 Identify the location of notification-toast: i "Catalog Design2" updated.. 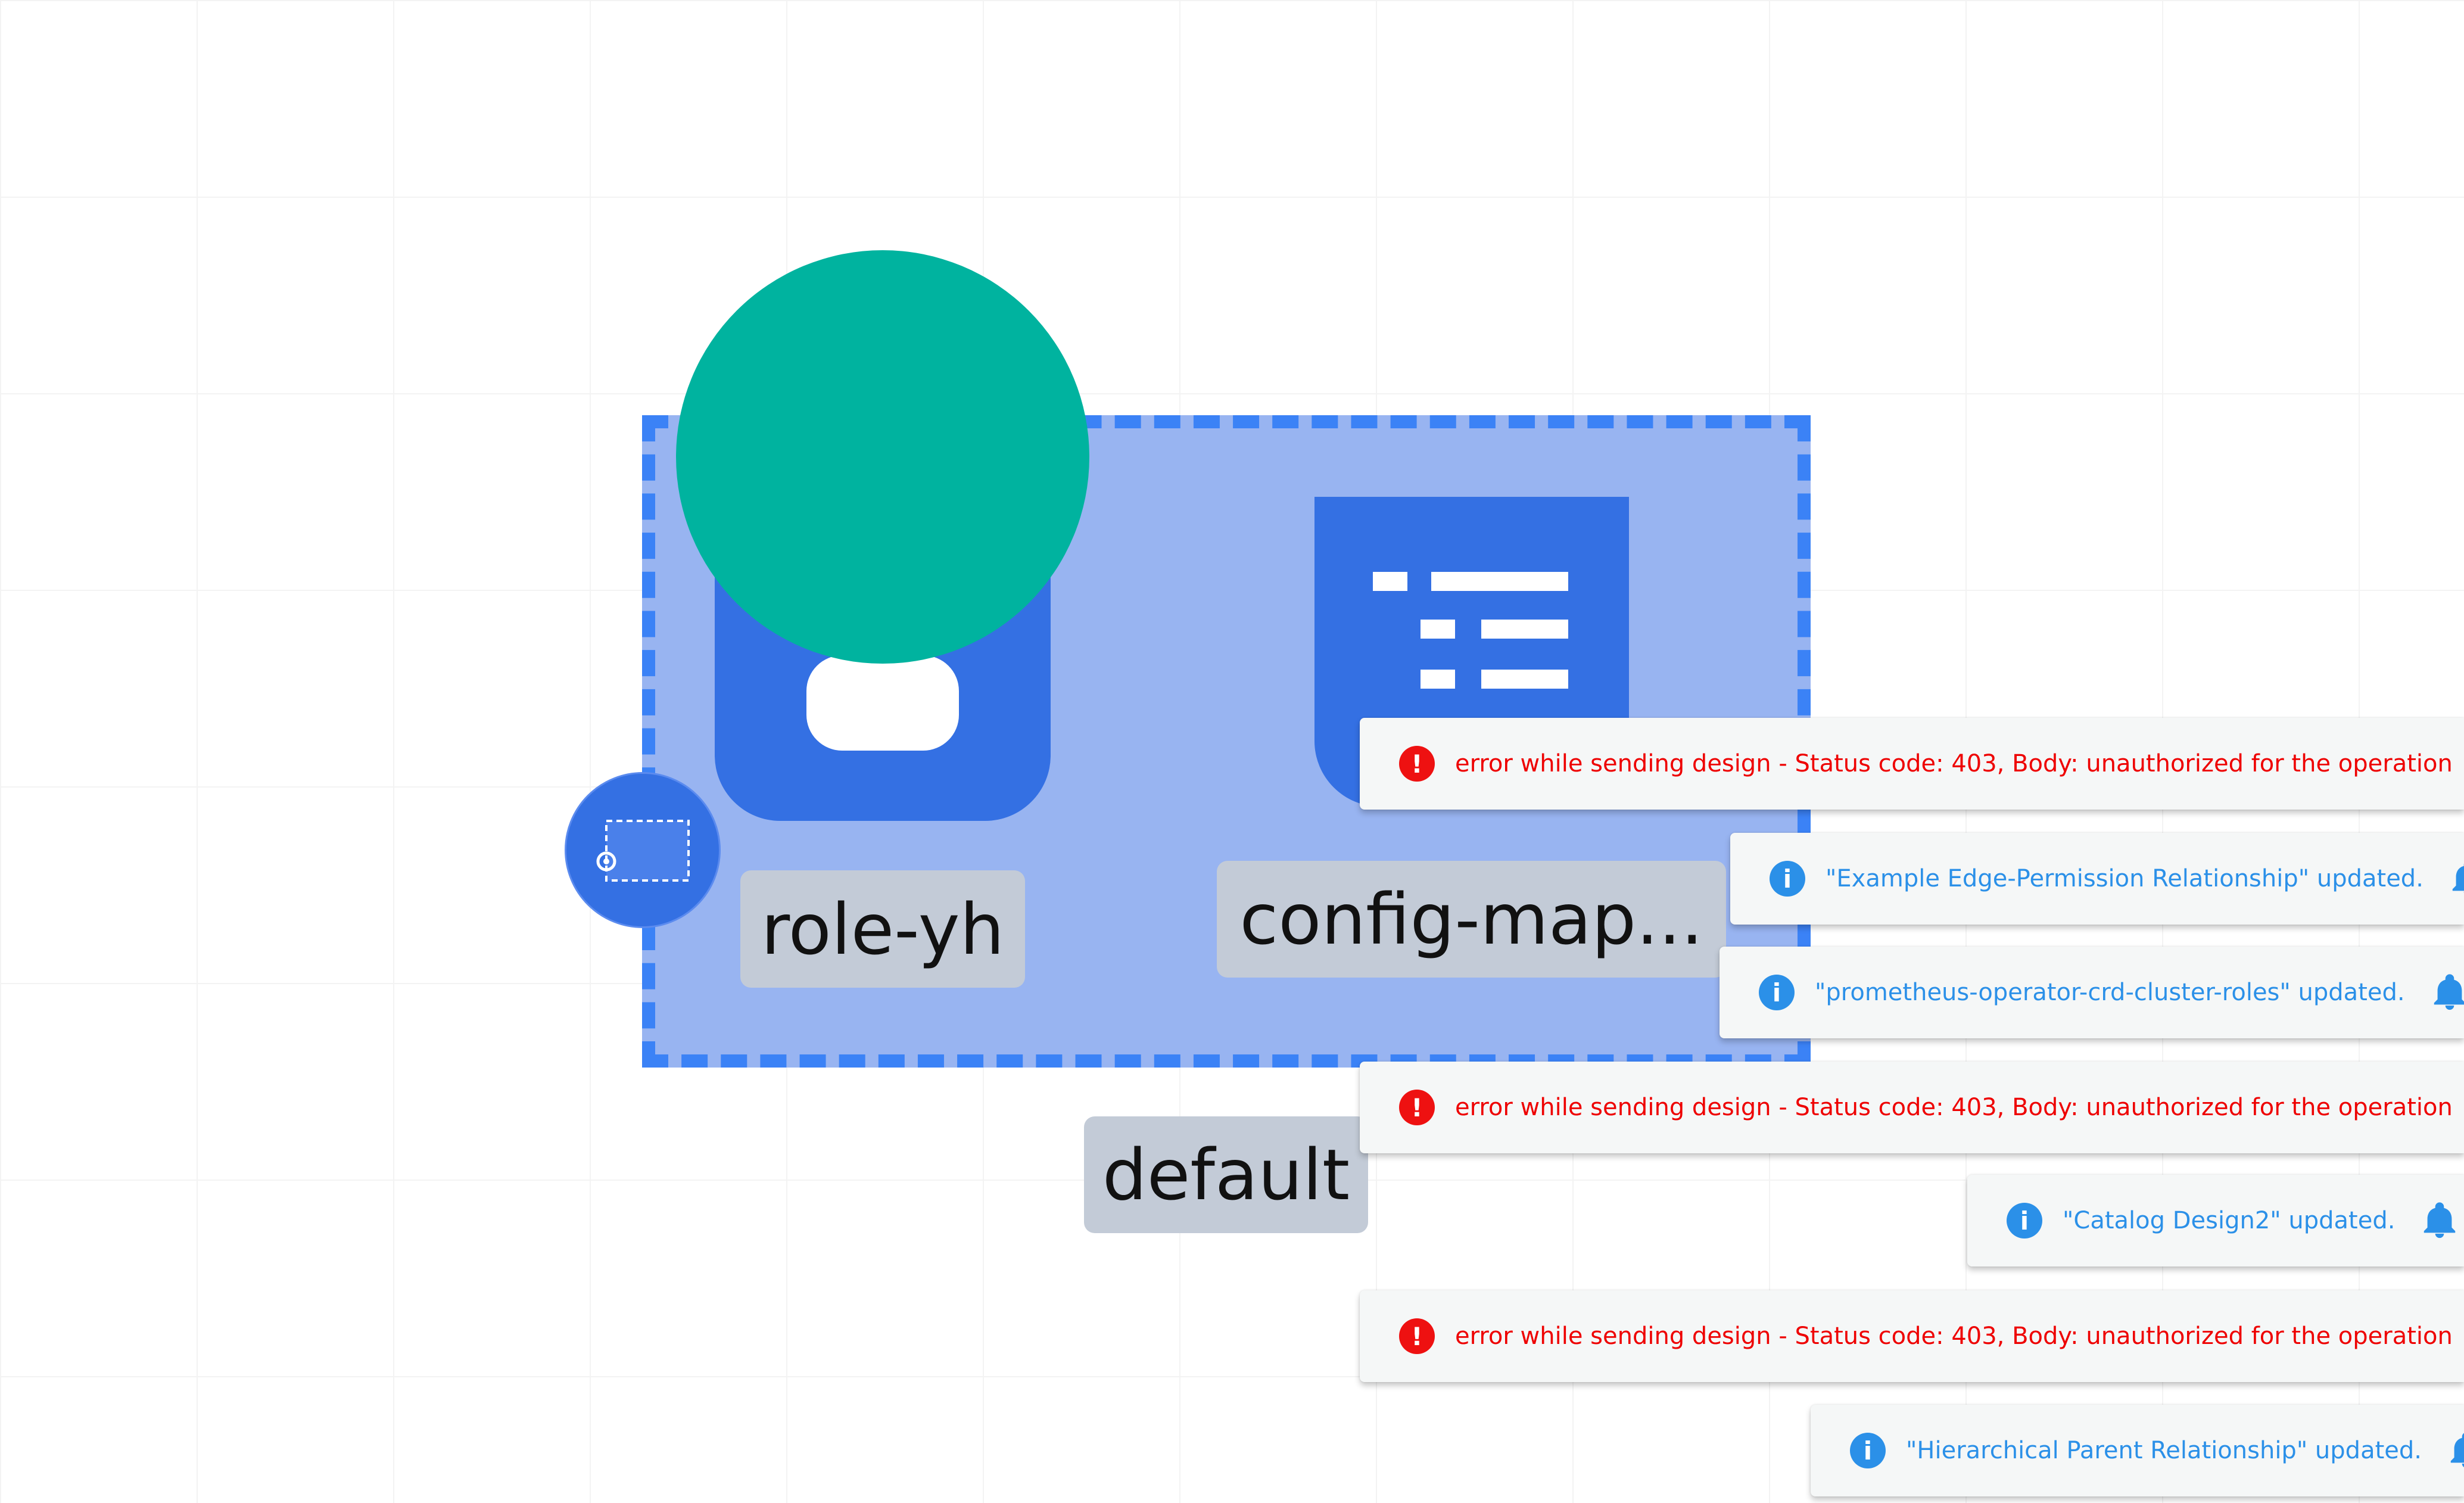
(2215, 1221).